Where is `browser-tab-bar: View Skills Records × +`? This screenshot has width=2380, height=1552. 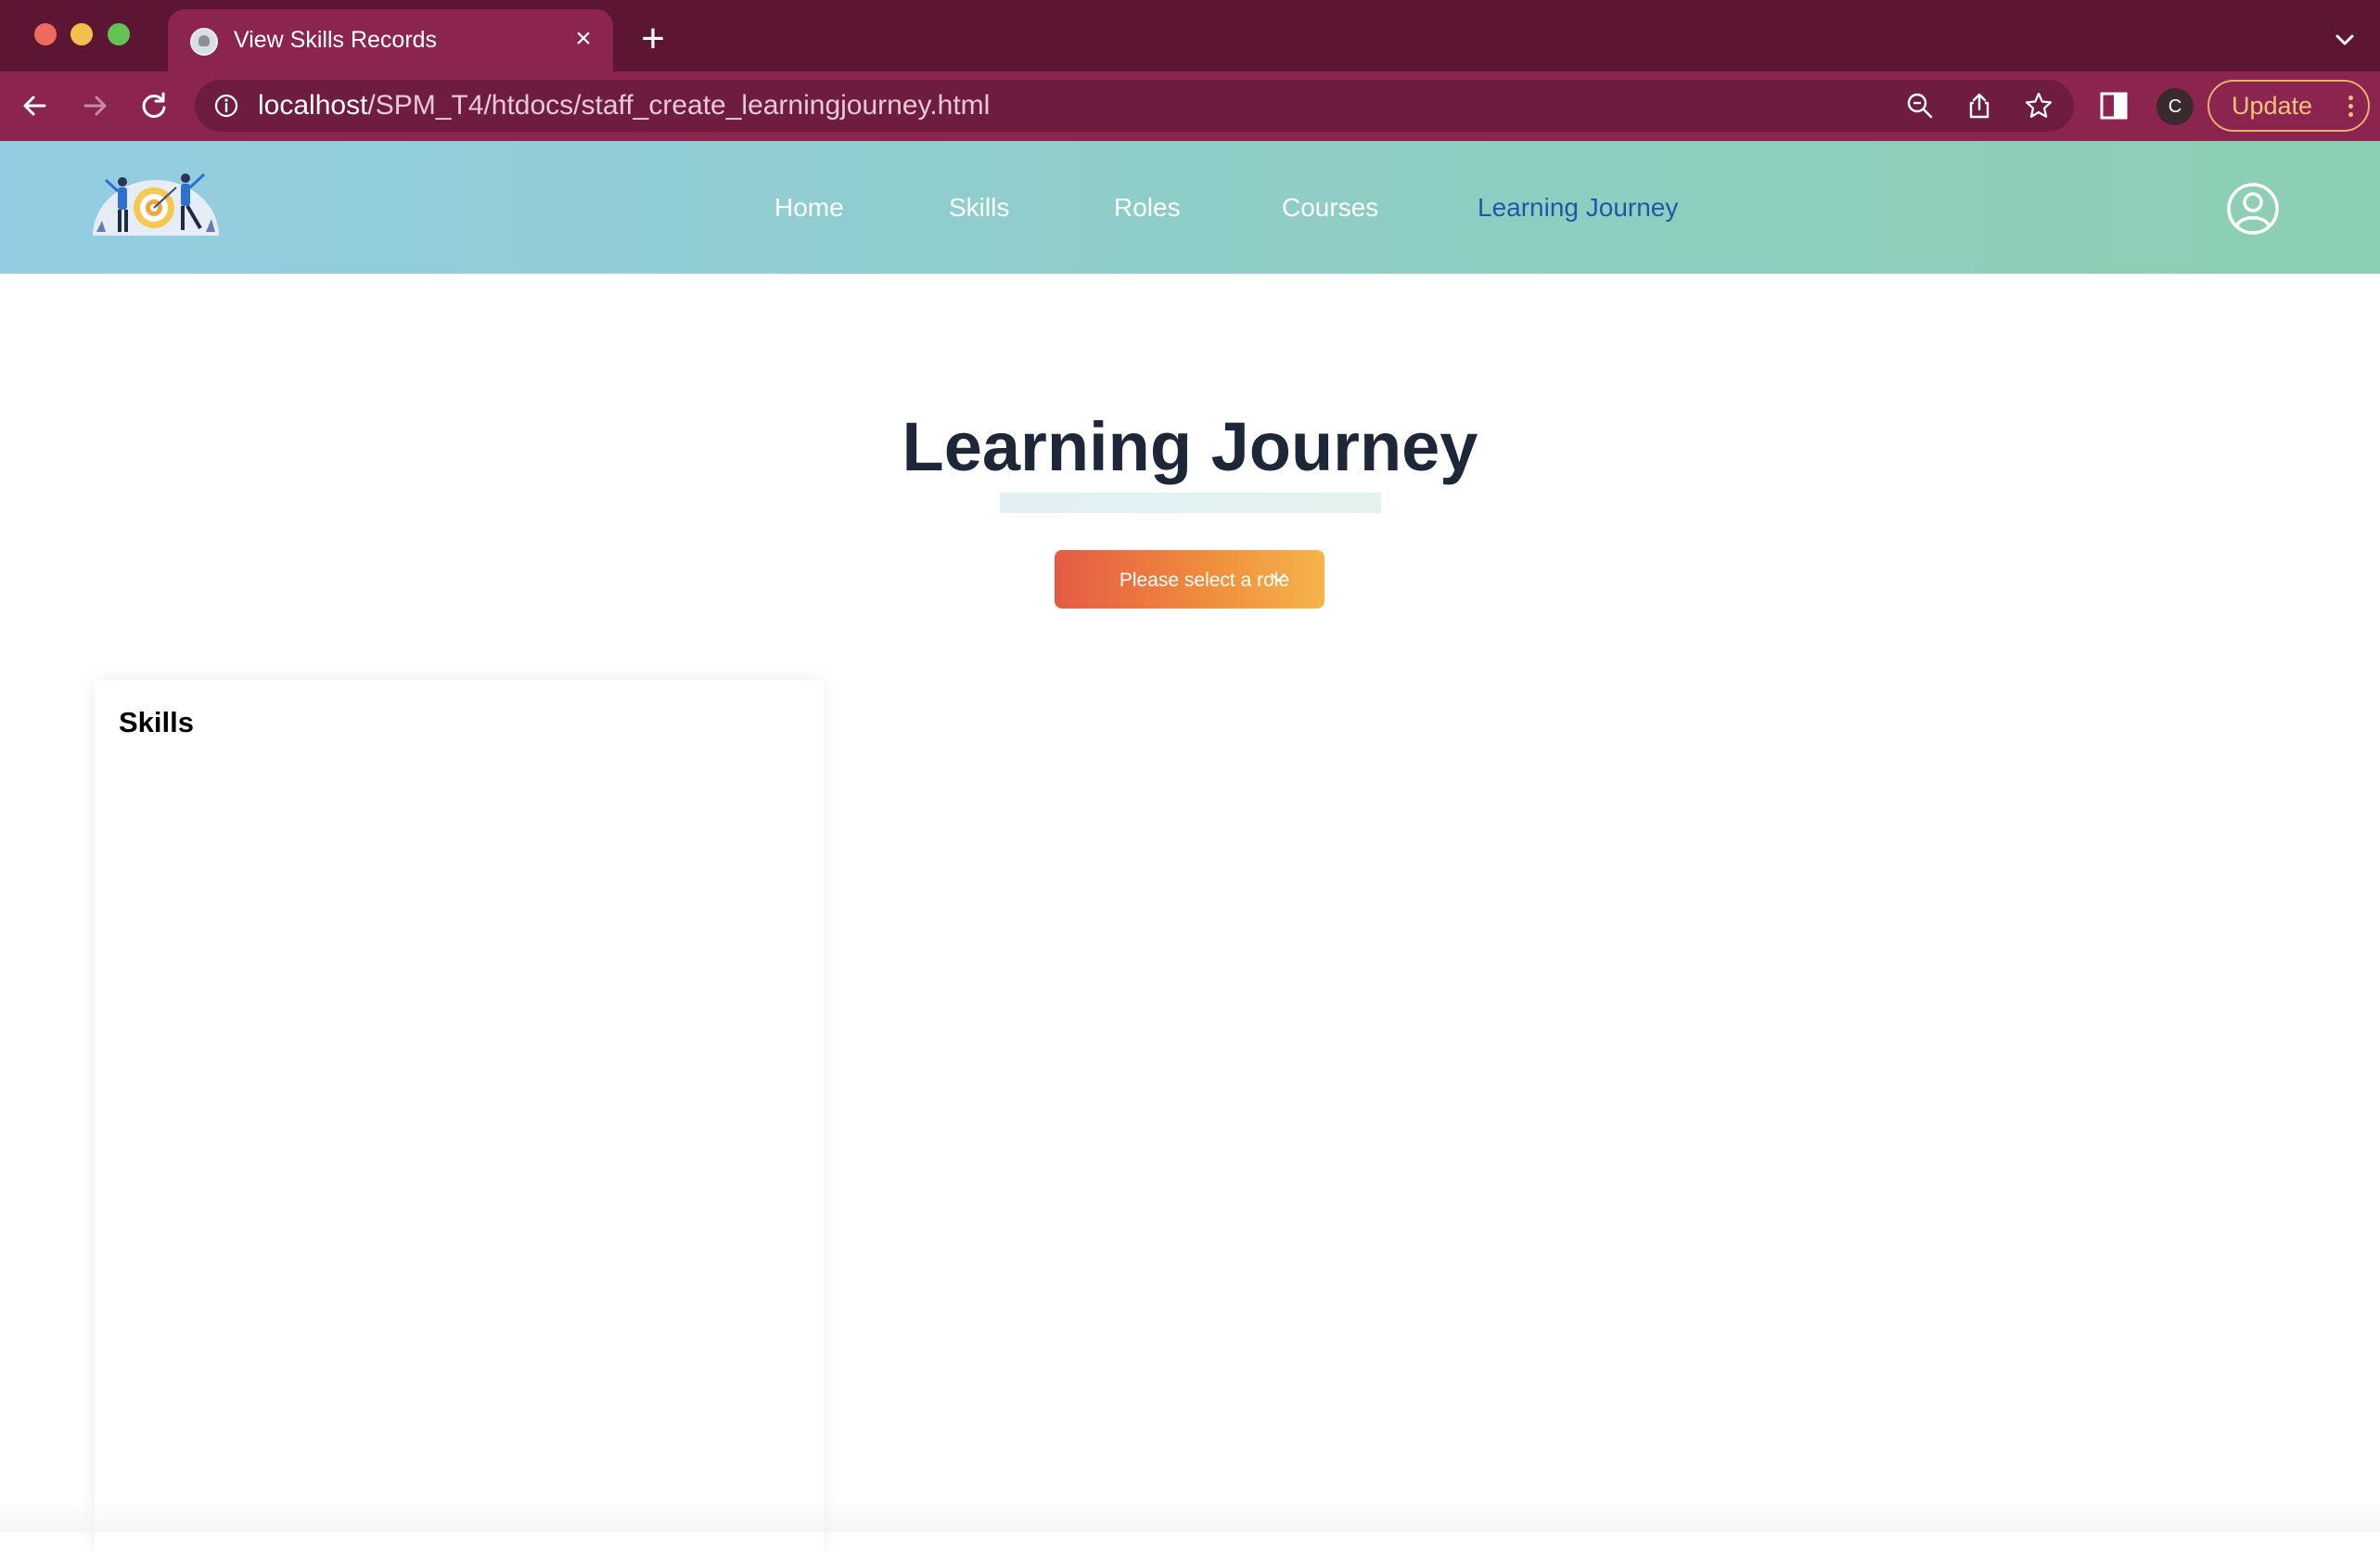 browser-tab-bar: View Skills Records × + is located at coordinates (1190, 35).